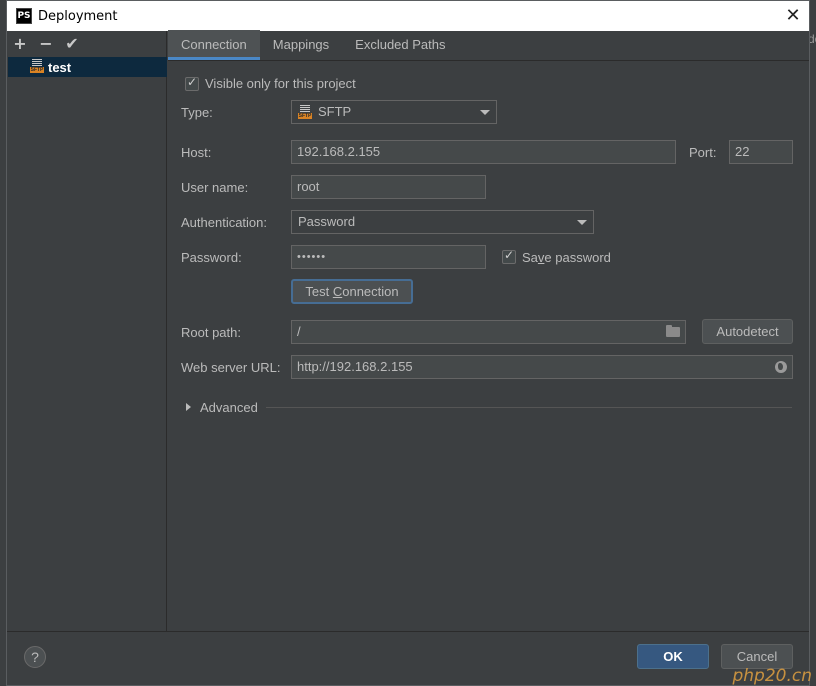  I want to click on save-password-label: Save password, so click(566, 257).